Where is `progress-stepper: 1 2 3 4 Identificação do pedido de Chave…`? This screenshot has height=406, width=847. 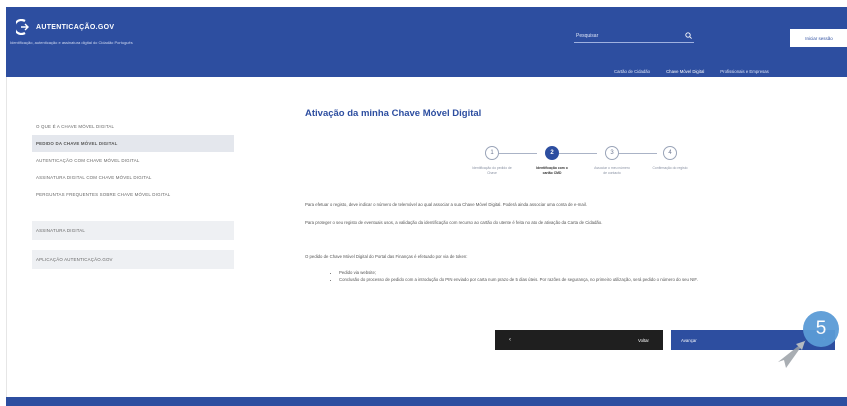 progress-stepper: 1 2 3 4 Identificação do pedido de Chave… is located at coordinates (580, 166).